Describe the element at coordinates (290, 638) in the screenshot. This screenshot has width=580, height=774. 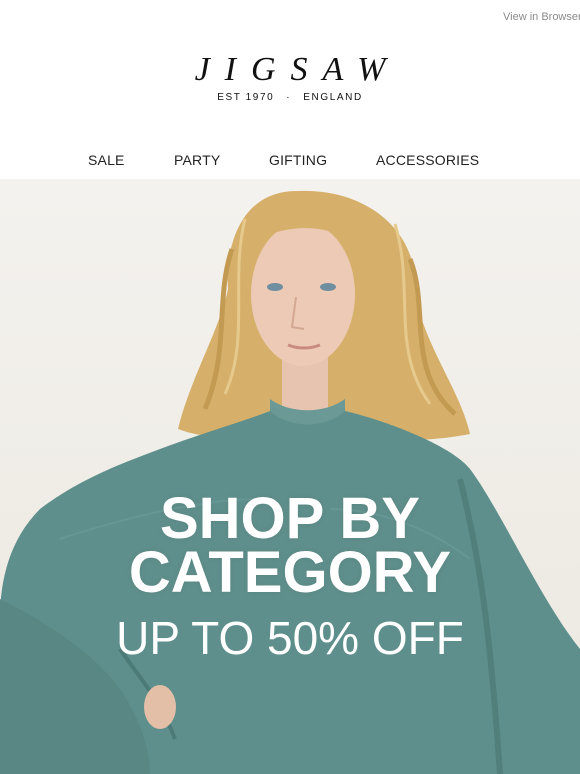
I see `hero-subheadline: UP TO 50% OFF` at that location.